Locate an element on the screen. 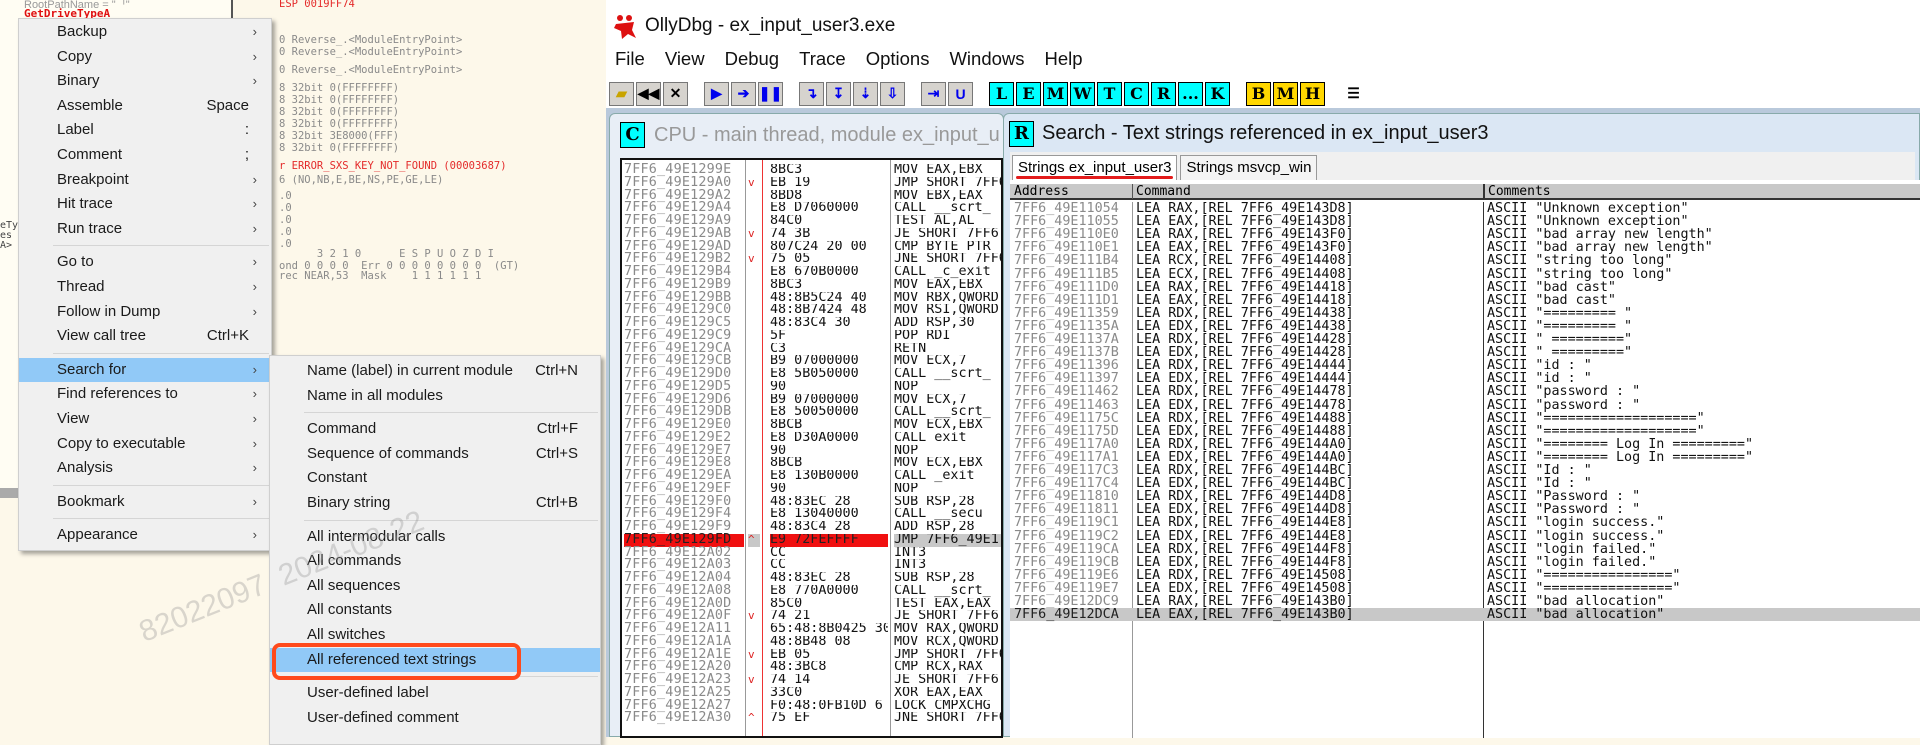 This screenshot has width=1920, height=745. window-button-c: C is located at coordinates (1136, 93).